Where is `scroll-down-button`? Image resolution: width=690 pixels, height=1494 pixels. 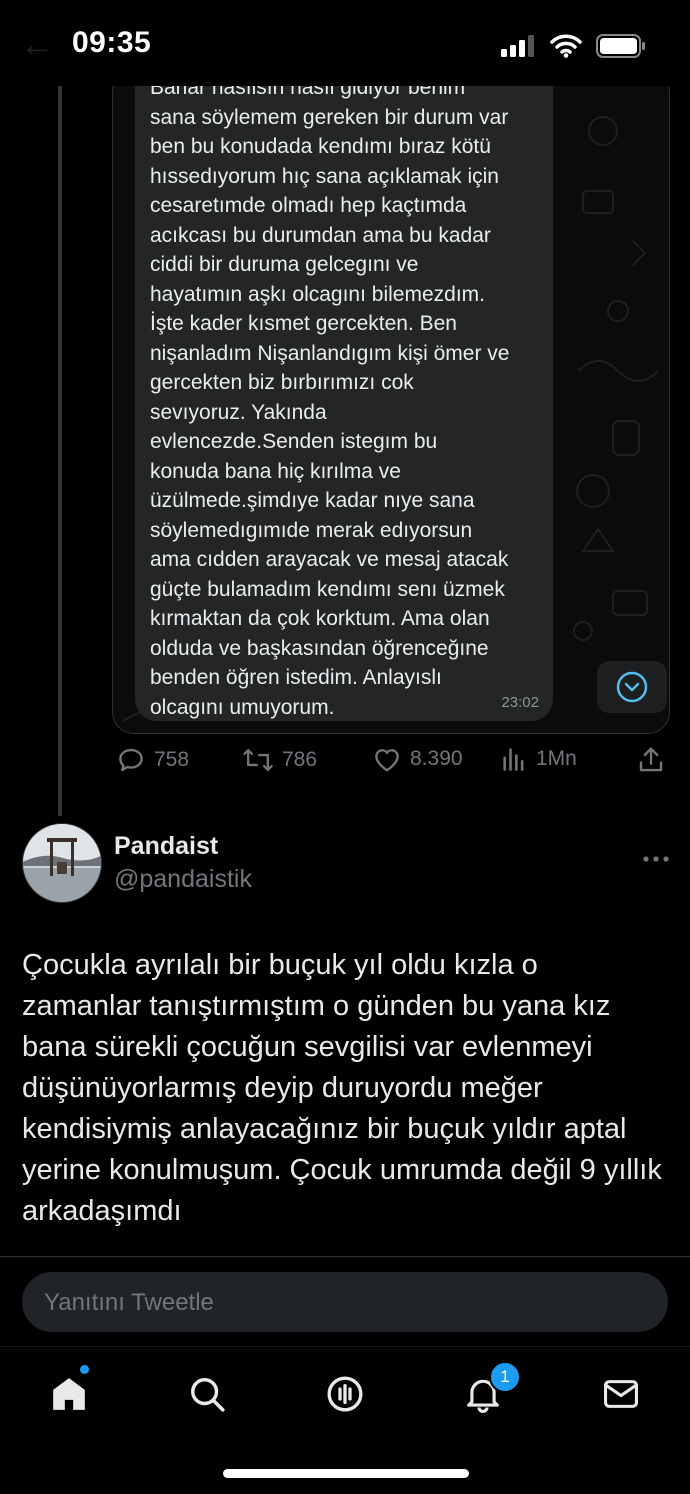
scroll-down-button is located at coordinates (632, 687).